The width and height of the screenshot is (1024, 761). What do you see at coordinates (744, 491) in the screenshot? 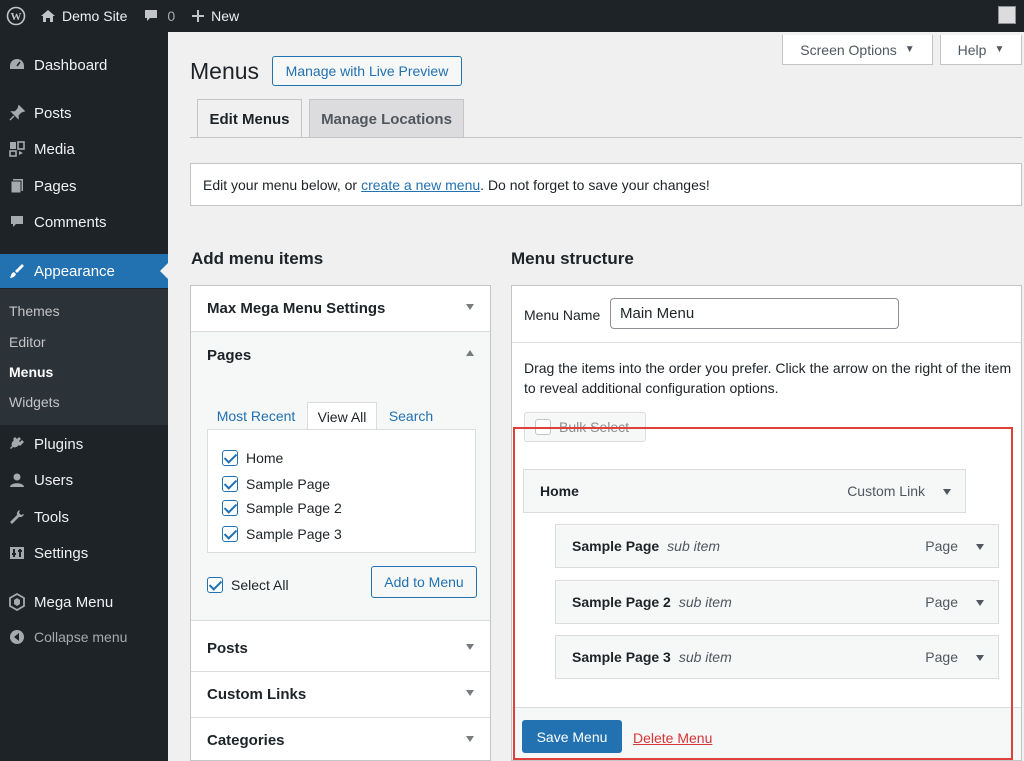
I see `menu-item-row: Home Custom Link` at bounding box center [744, 491].